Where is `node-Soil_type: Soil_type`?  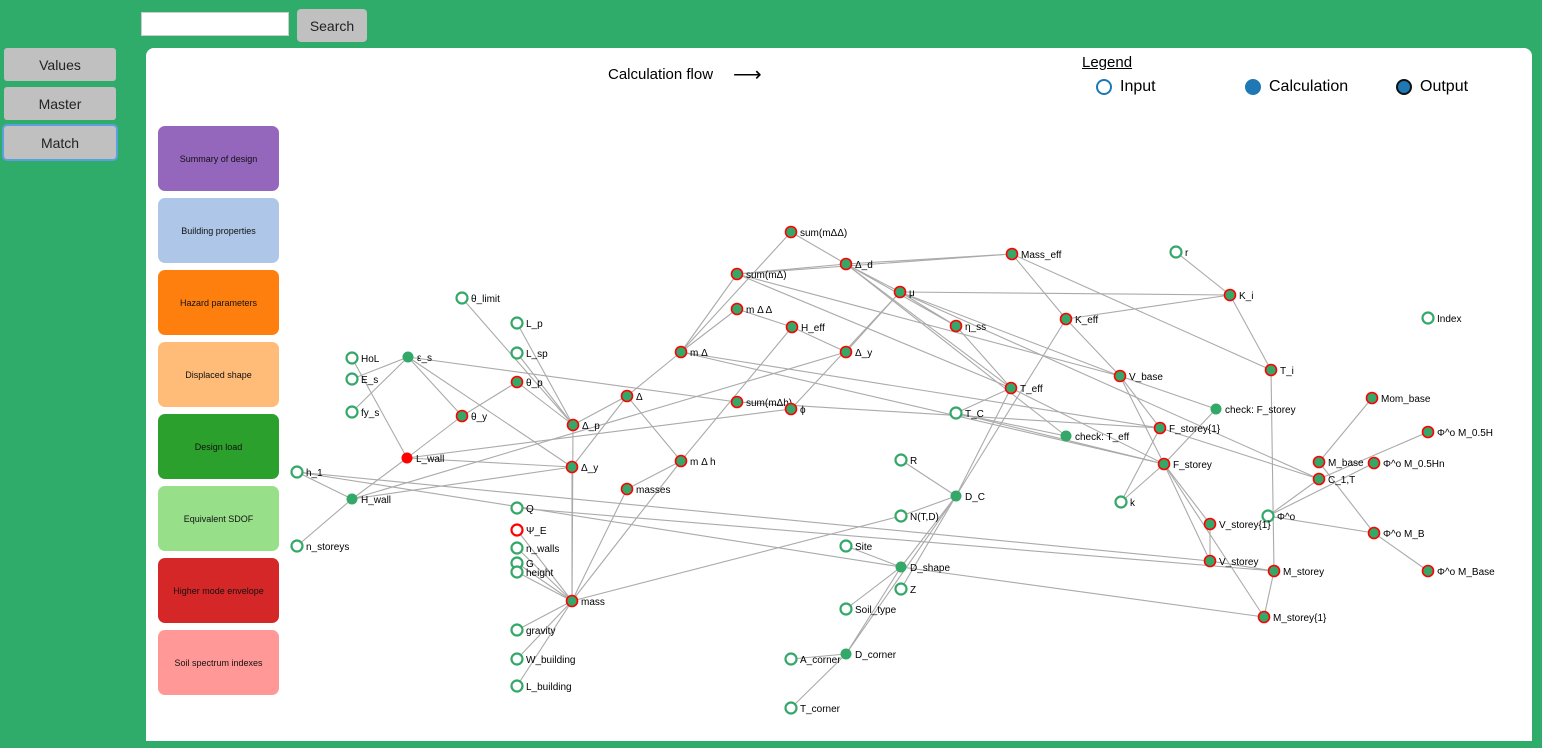
node-Soil_type: Soil_type is located at coordinates (868, 609).